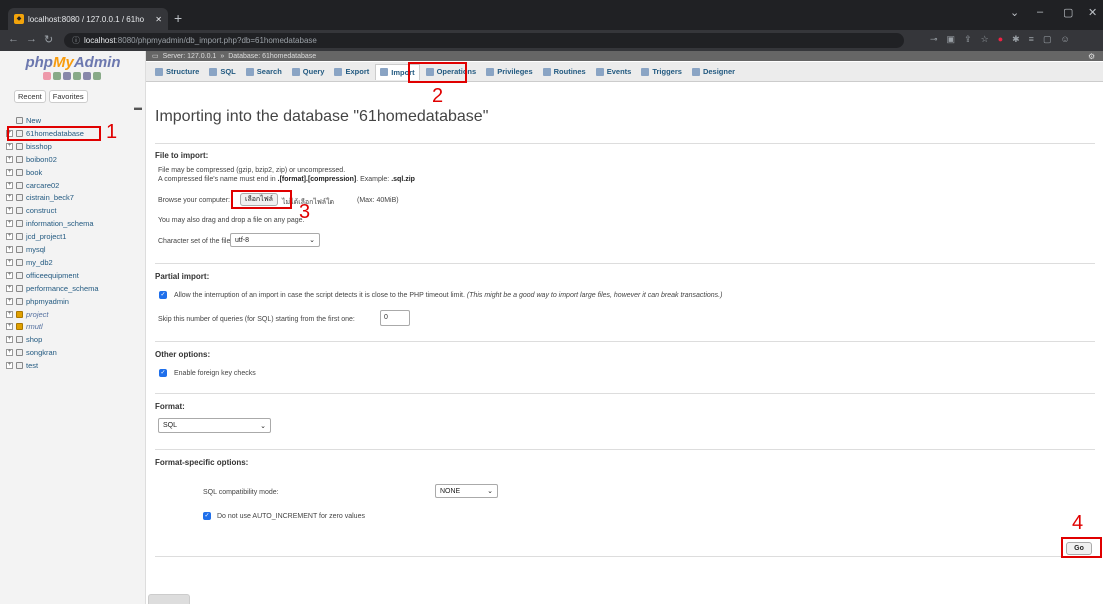 Image resolution: width=1103 pixels, height=604 pixels. Describe the element at coordinates (968, 39) in the screenshot. I see `share-icon: ⇪` at that location.